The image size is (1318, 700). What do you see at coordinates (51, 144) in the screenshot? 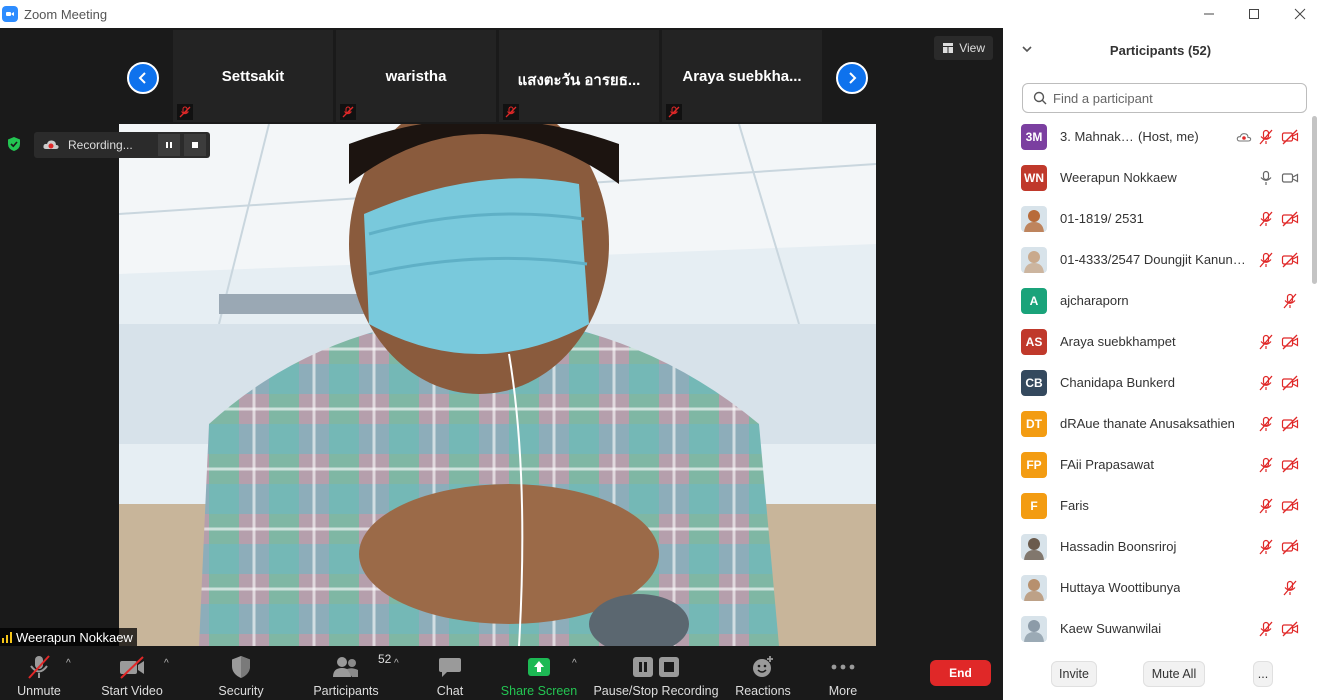
I see `cloud-recording-icon` at bounding box center [51, 144].